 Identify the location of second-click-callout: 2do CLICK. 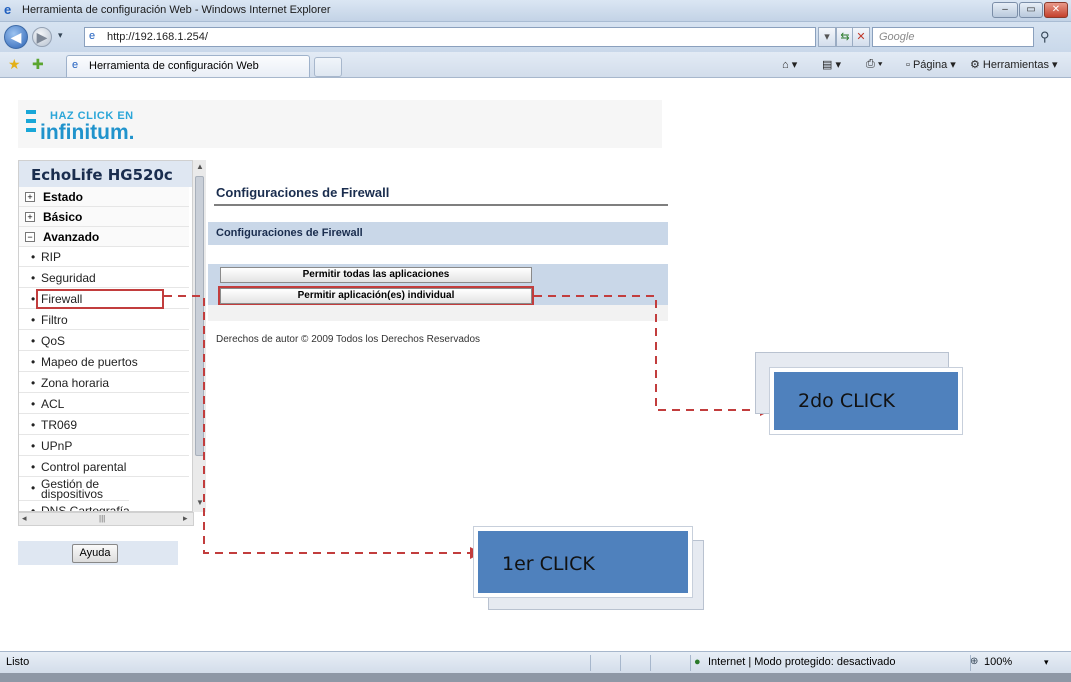
(866, 401).